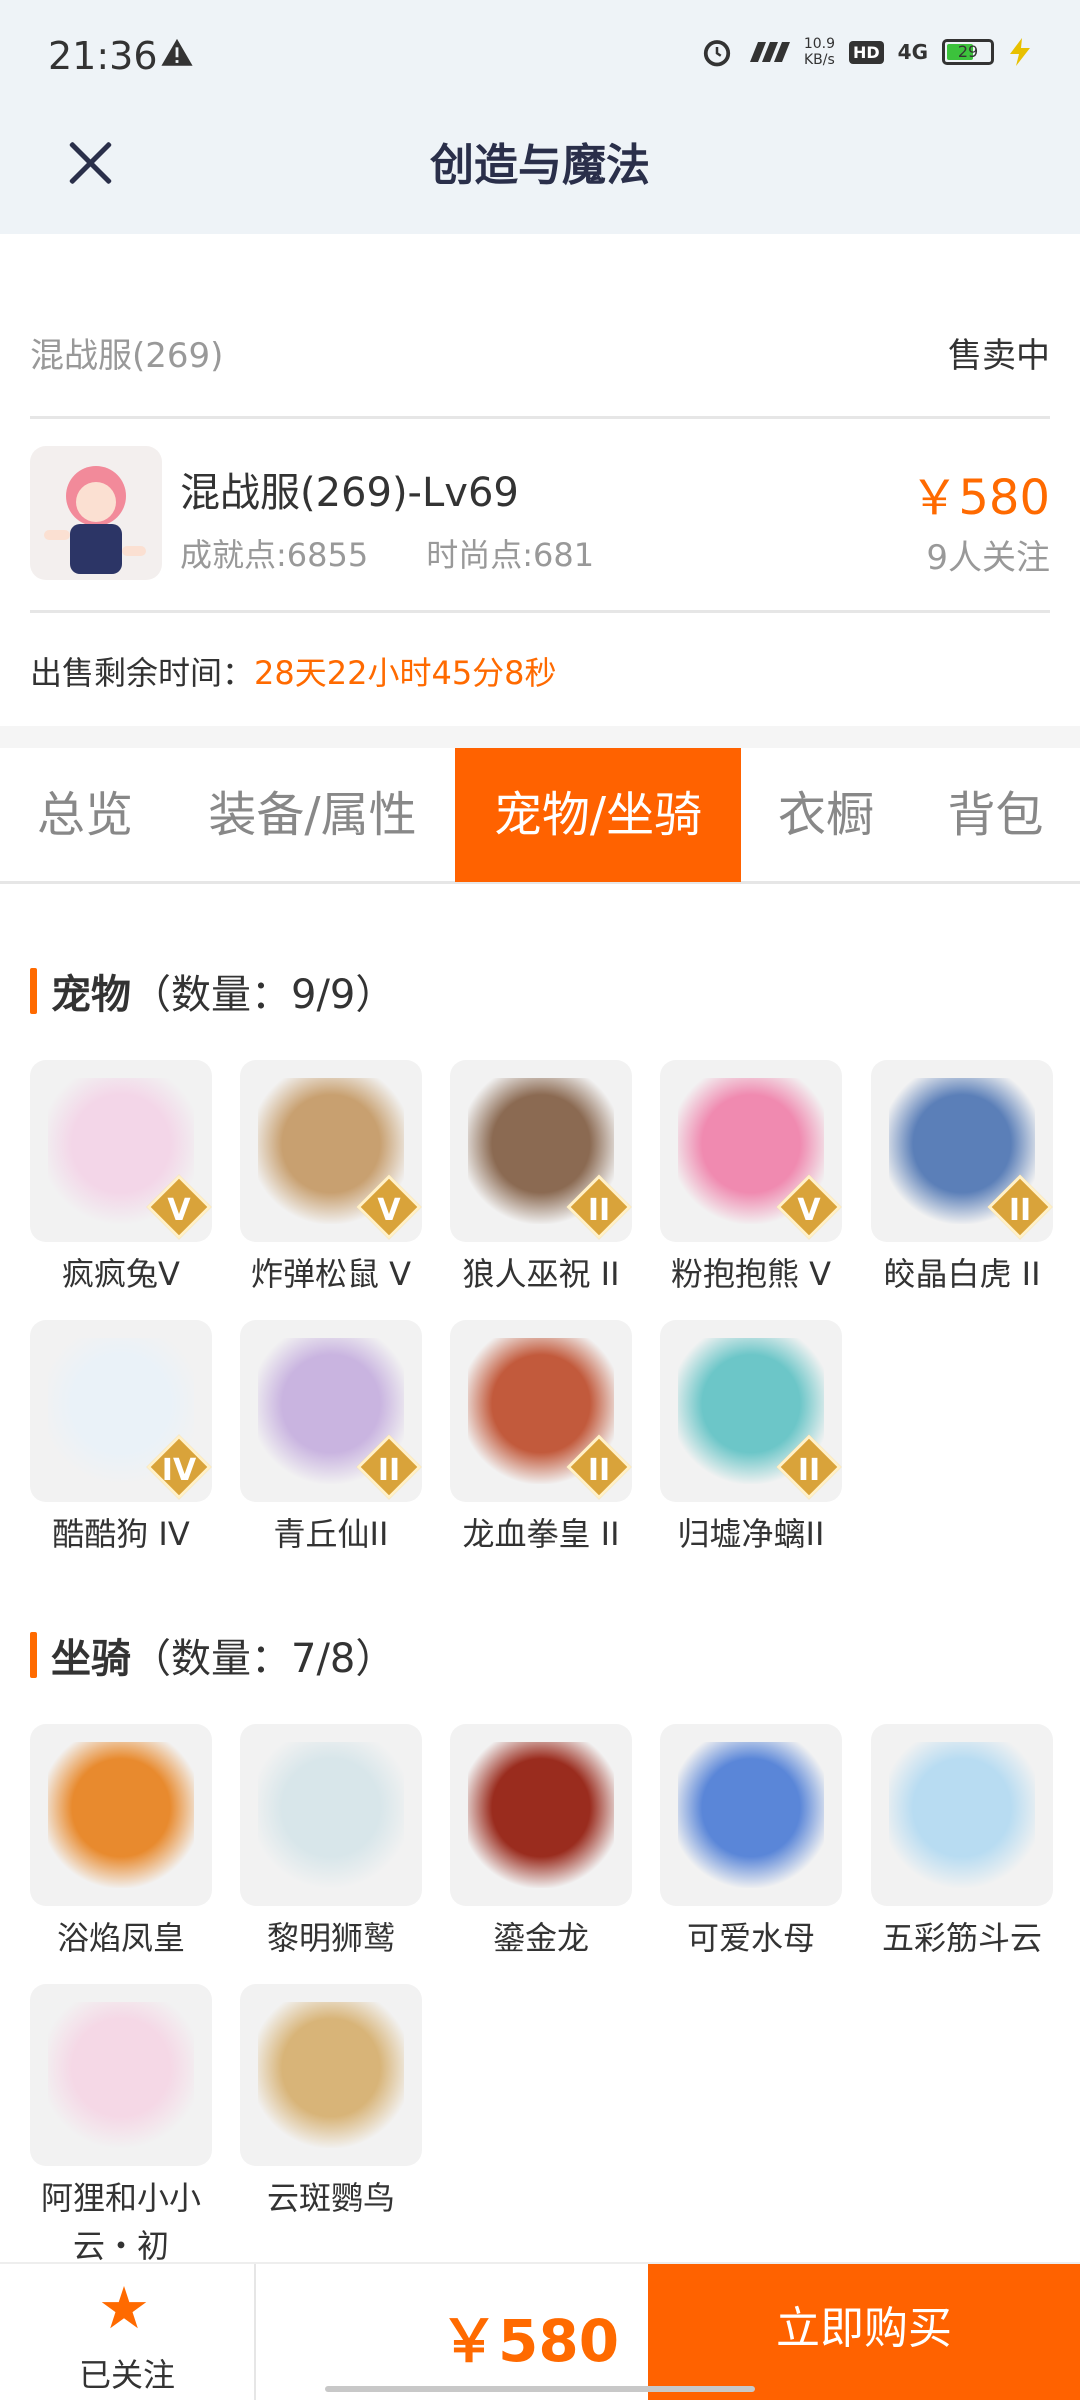  I want to click on mount-item: 阿狸和小小云・初, so click(121, 2127).